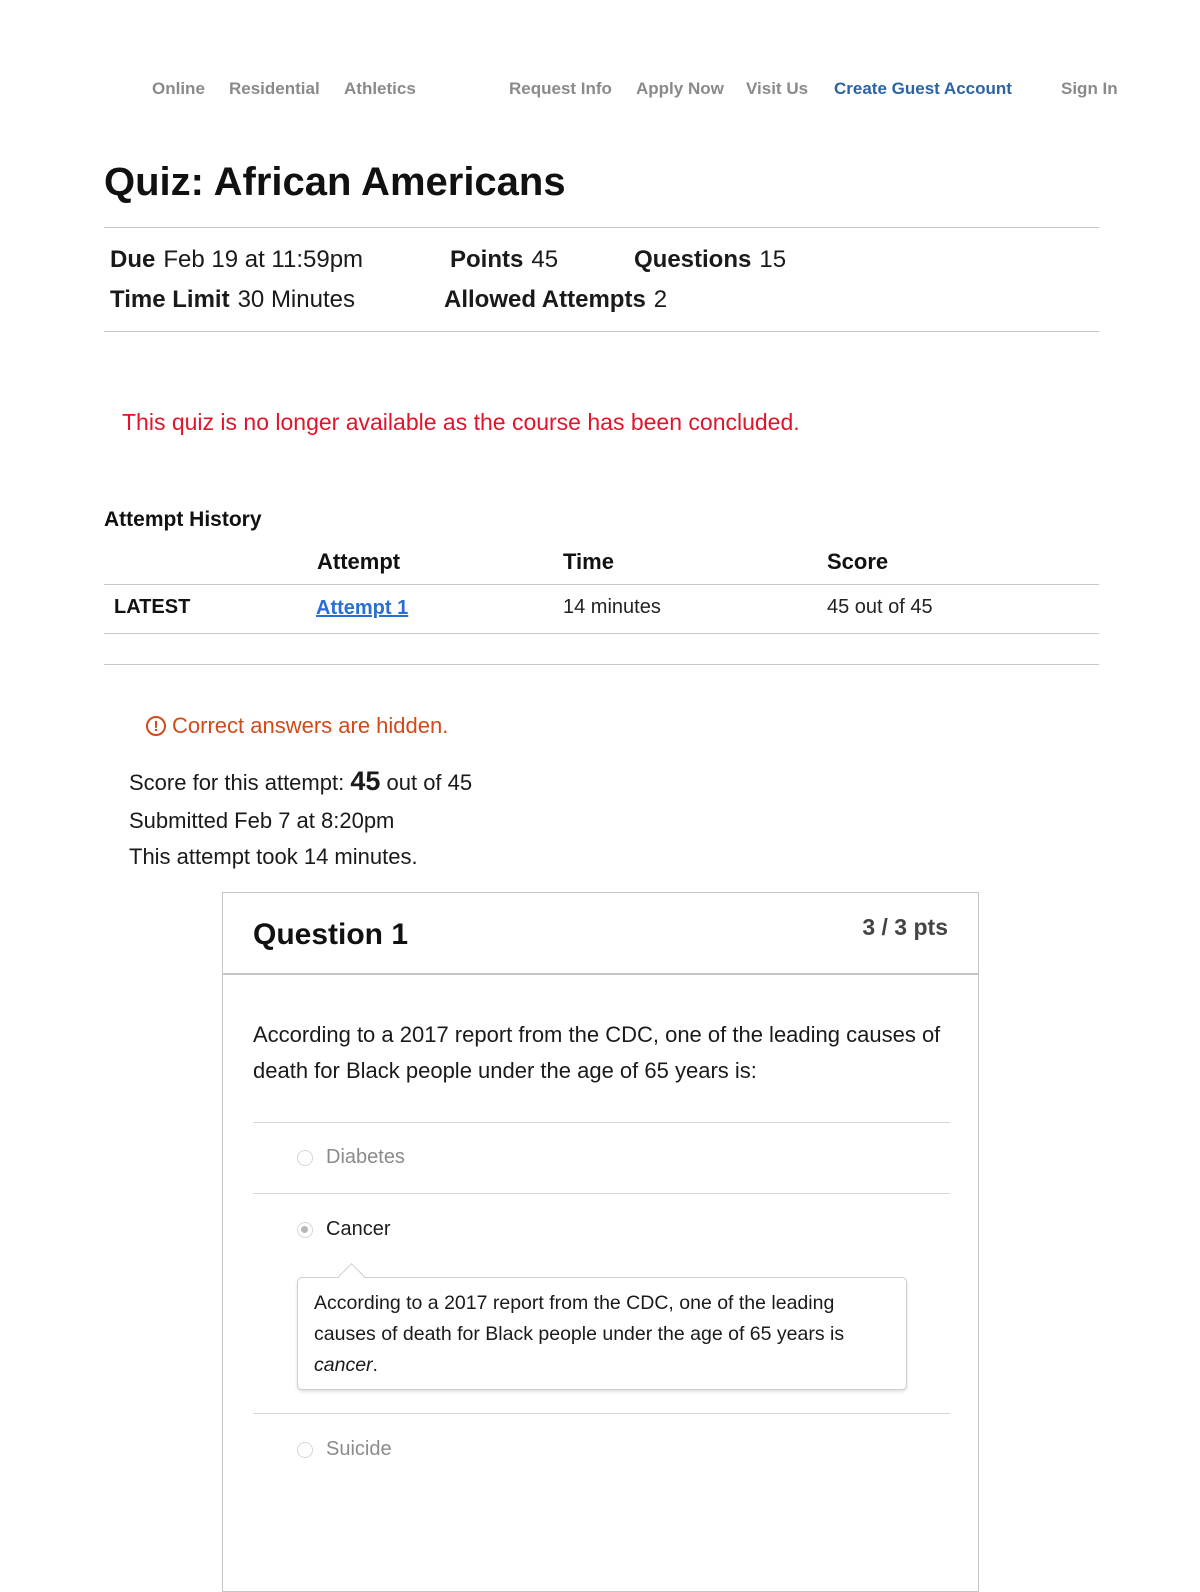 The height and width of the screenshot is (1592, 1200). I want to click on warning-icon: !, so click(156, 726).